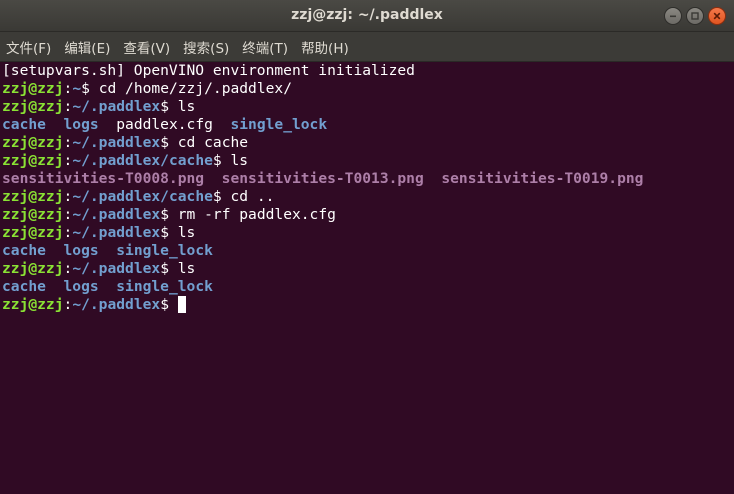  Describe the element at coordinates (367, 47) in the screenshot. I see `menu-bar: 文件(F) 编辑(E) 查看(V) 搜索(S) 终端(T) 帮助(H)` at that location.